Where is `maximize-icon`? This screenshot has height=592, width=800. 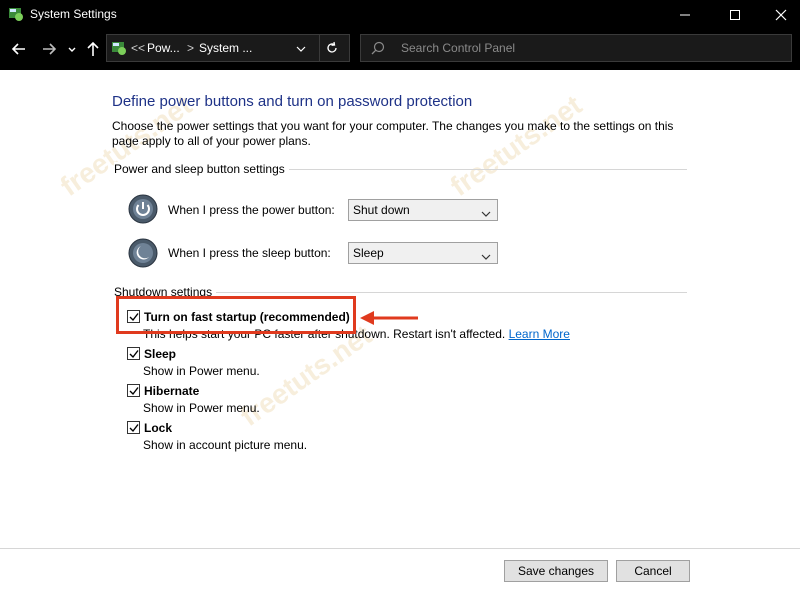 maximize-icon is located at coordinates (735, 15).